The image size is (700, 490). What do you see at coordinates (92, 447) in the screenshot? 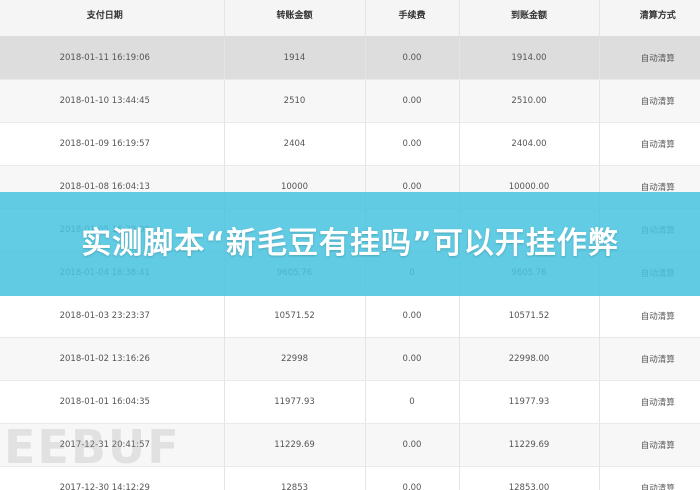
I see `watermark: EEBUF` at bounding box center [92, 447].